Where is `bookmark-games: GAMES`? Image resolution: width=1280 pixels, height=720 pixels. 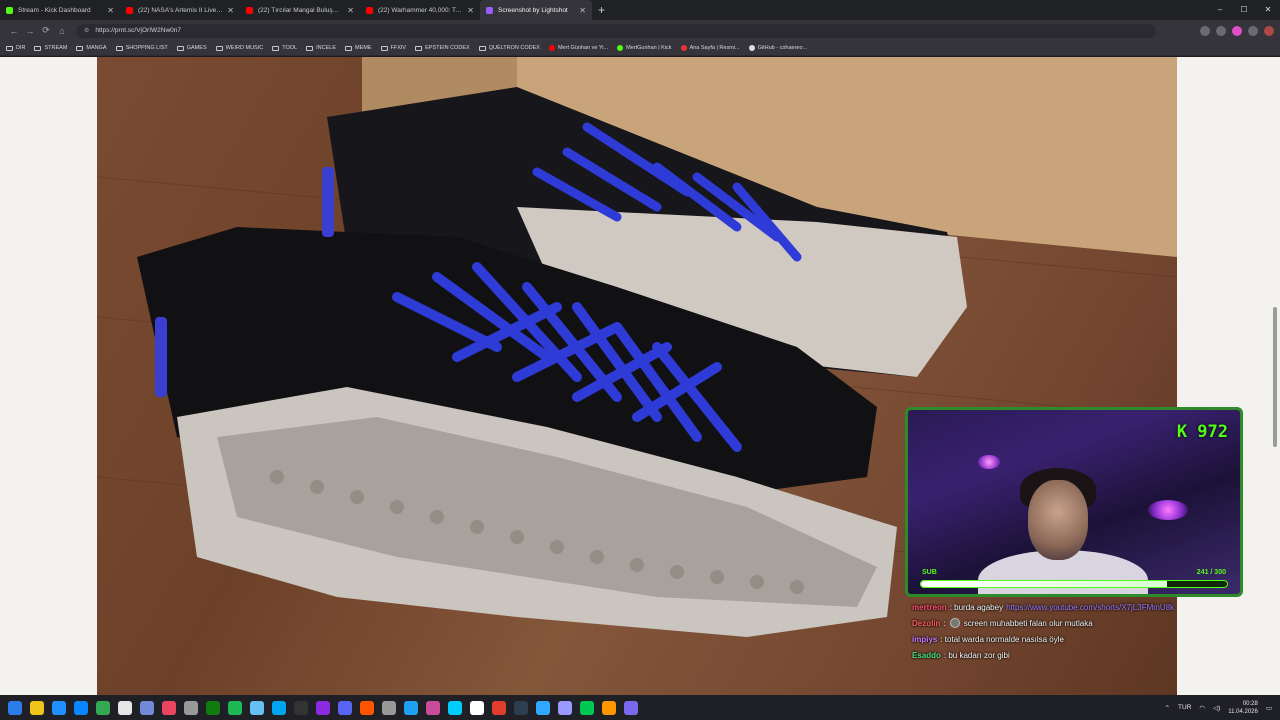 bookmark-games: GAMES is located at coordinates (191, 48).